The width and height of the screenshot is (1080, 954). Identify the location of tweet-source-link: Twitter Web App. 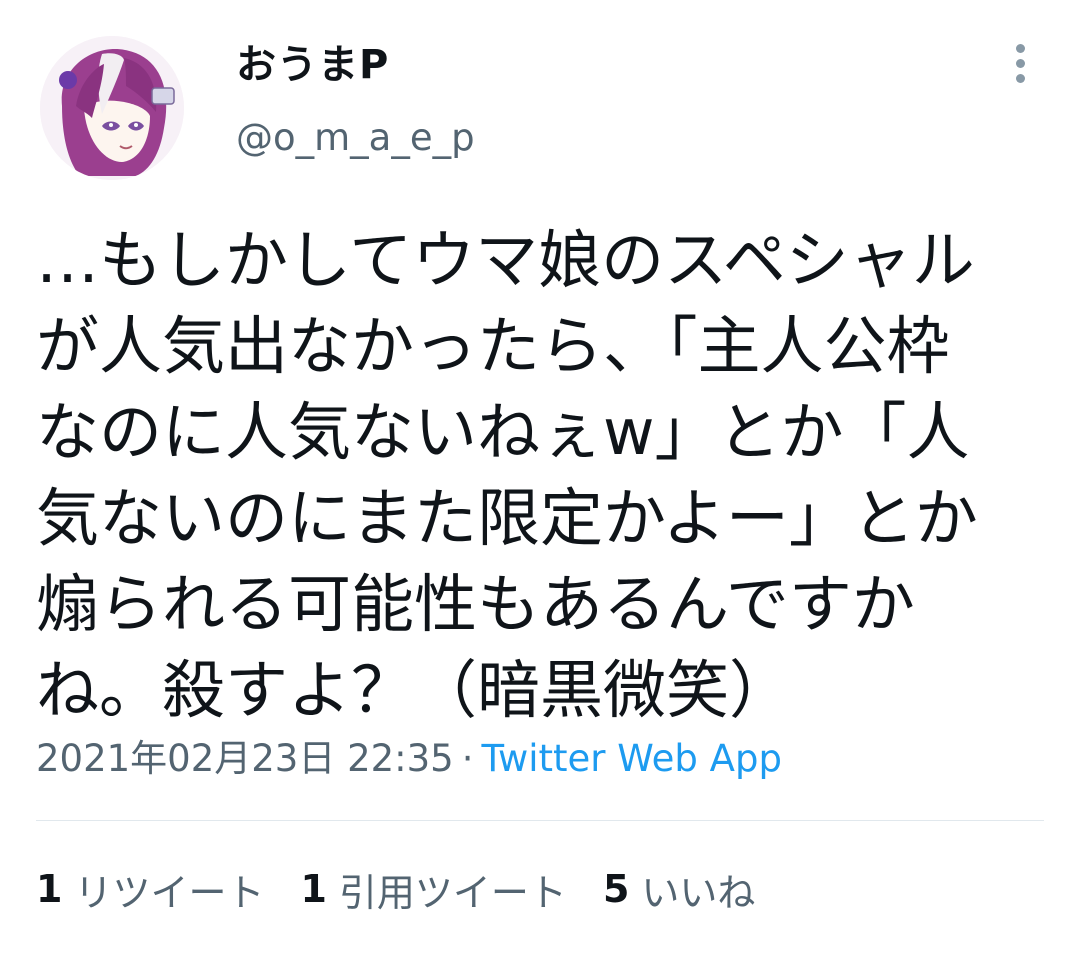
(631, 758).